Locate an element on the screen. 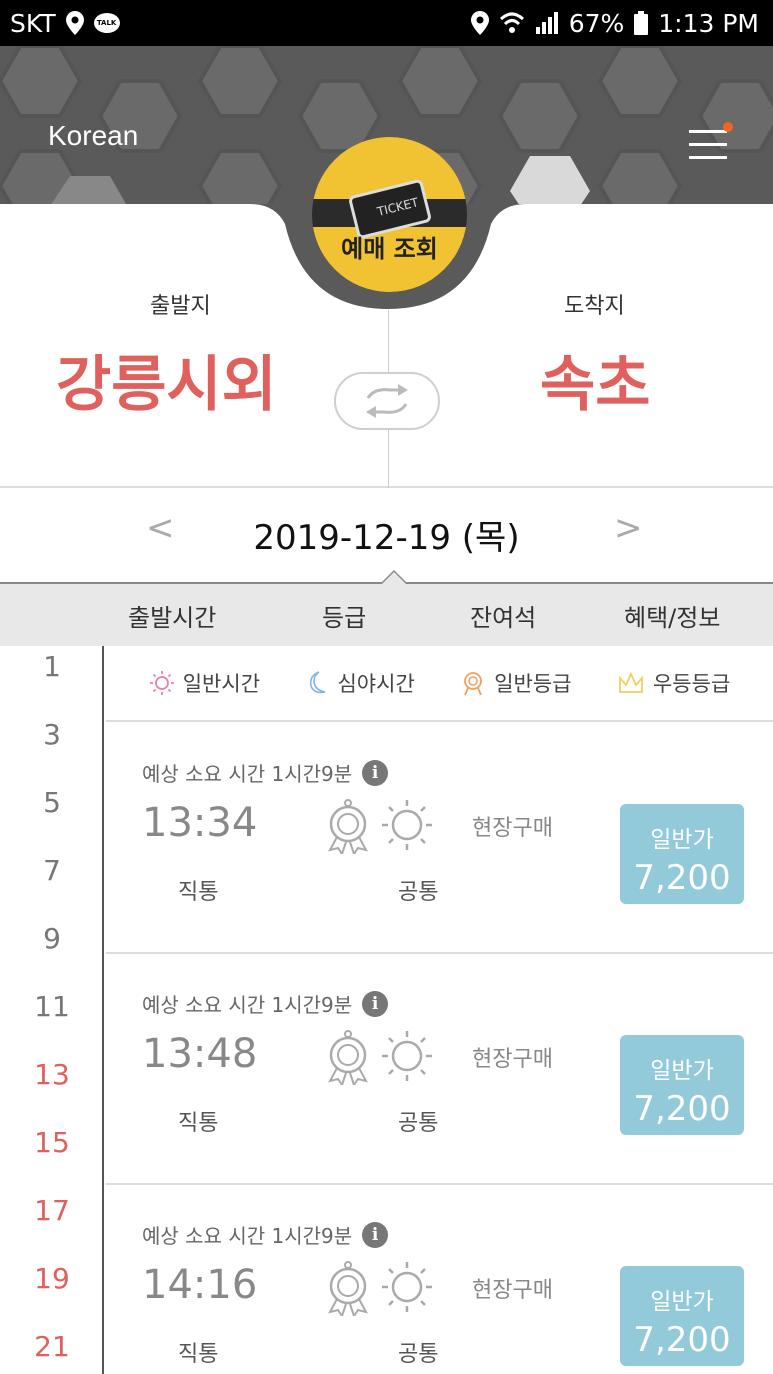 This screenshot has width=773, height=1374. legend-label: 일반시간 is located at coordinates (221, 684).